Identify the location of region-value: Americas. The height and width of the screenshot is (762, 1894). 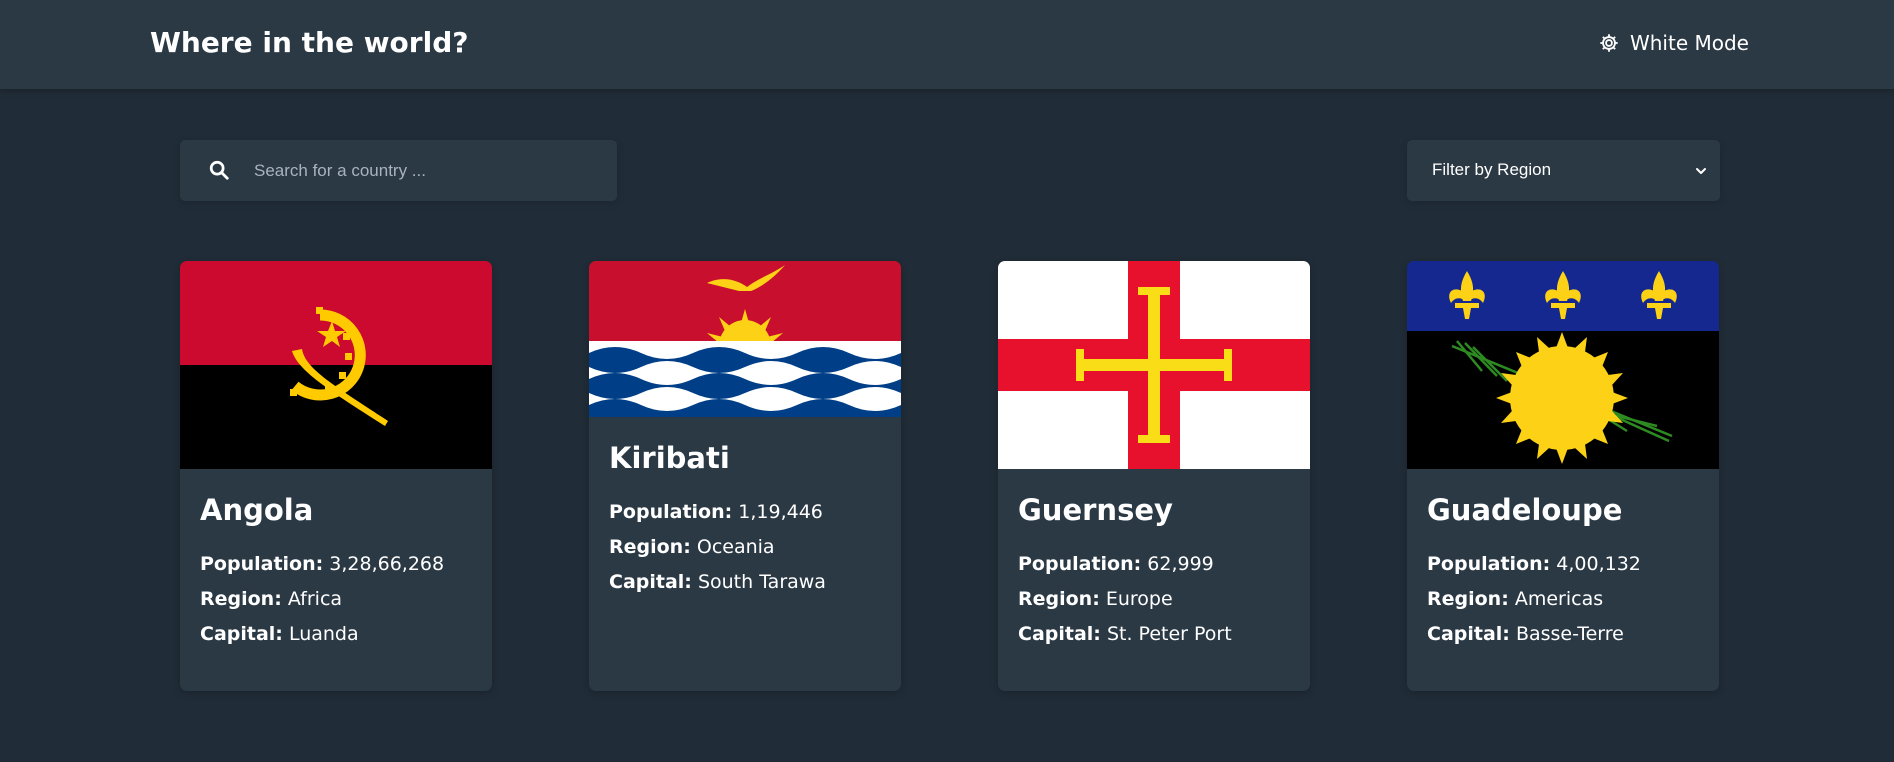
(1559, 599).